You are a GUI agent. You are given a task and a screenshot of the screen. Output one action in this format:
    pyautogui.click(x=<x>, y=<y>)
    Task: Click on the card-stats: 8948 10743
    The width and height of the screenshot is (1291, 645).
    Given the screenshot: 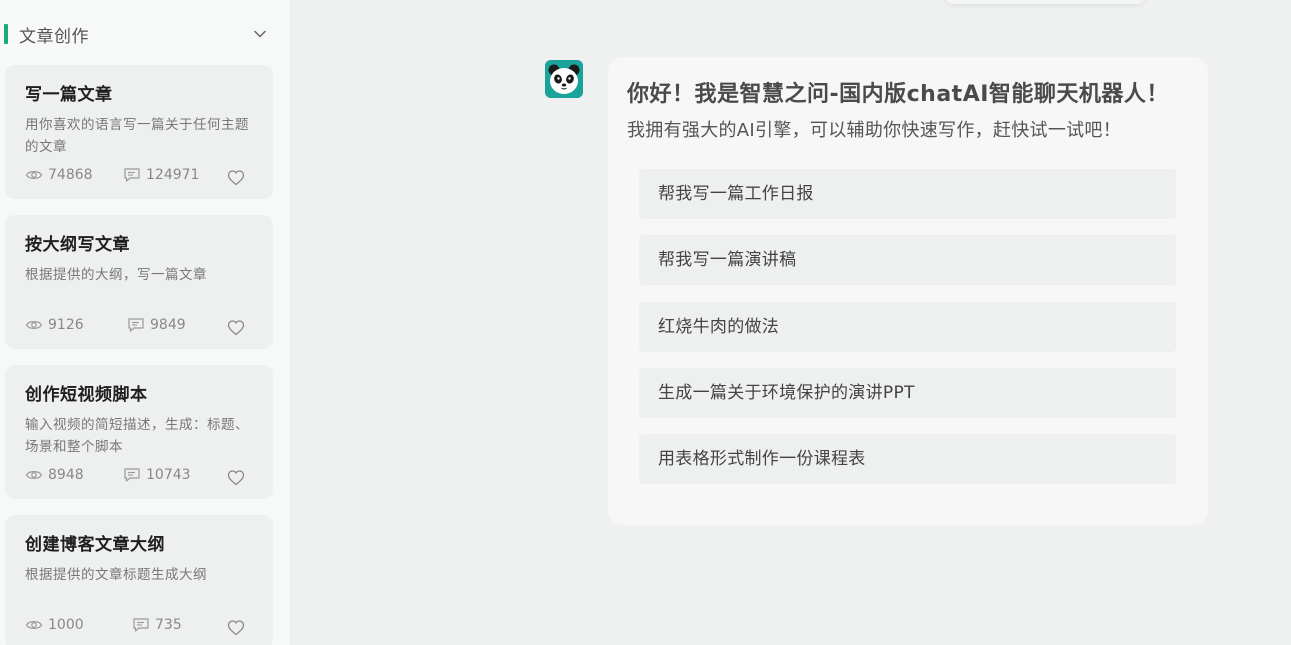 What is the action you would take?
    pyautogui.click(x=140, y=478)
    